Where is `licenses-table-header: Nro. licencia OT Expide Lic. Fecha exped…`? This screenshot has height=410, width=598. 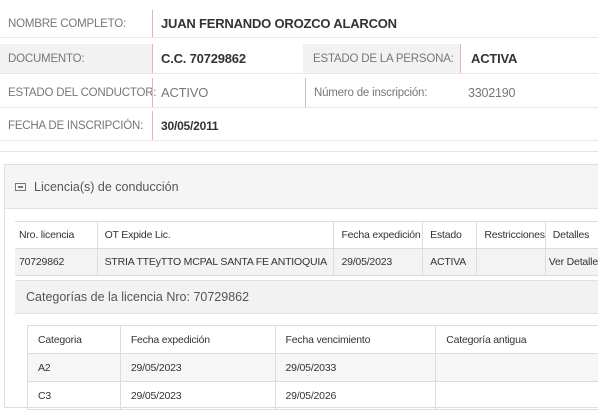
licenses-table-header: Nro. licencia OT Expide Lic. Fecha exped… is located at coordinates (306, 235).